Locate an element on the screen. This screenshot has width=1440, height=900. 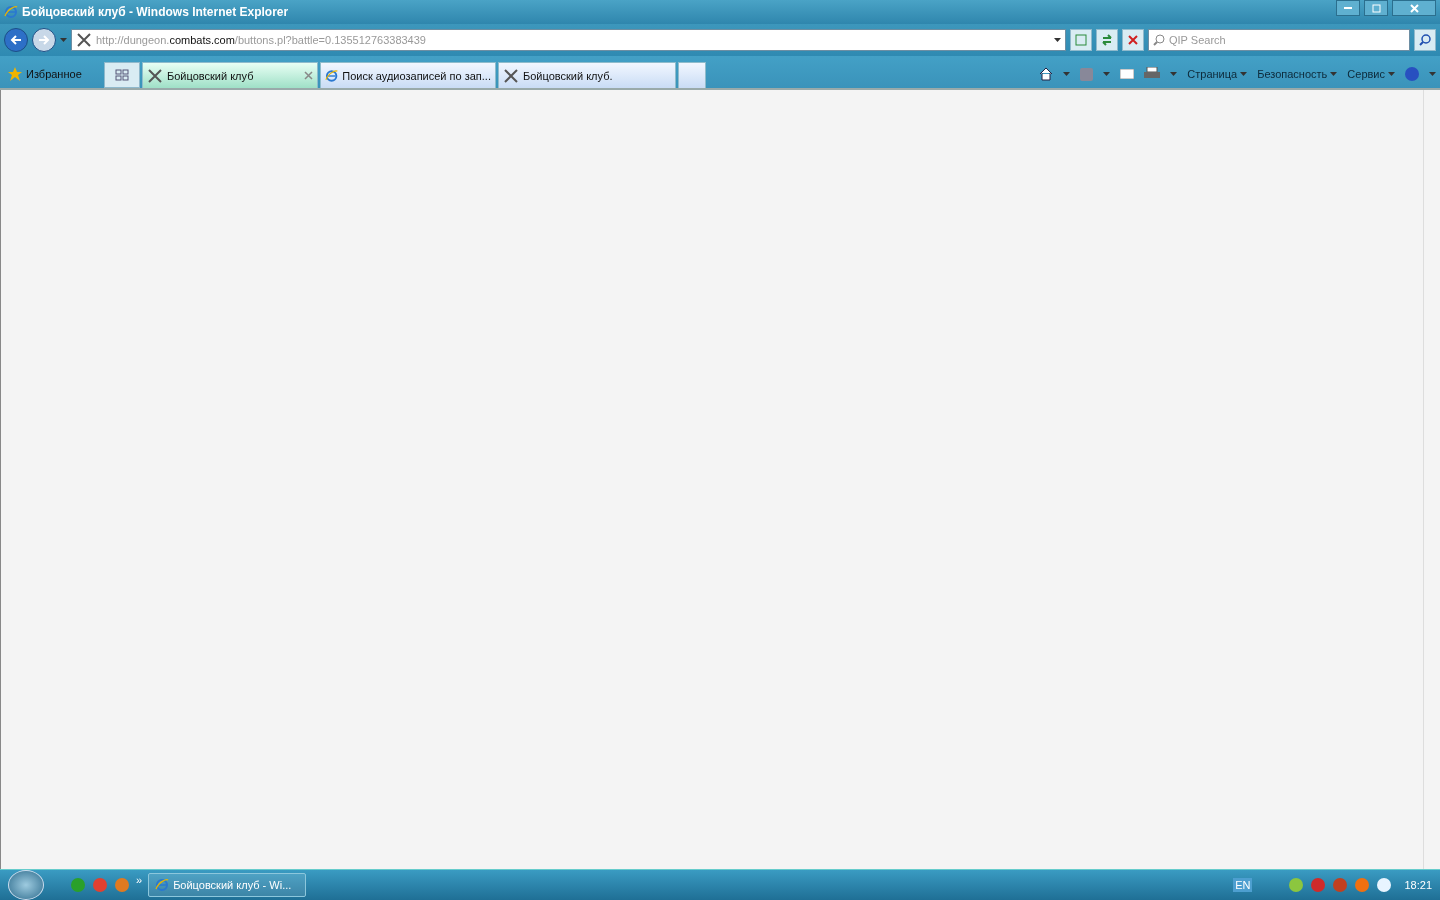
minimize-icon is located at coordinates (1348, 8).